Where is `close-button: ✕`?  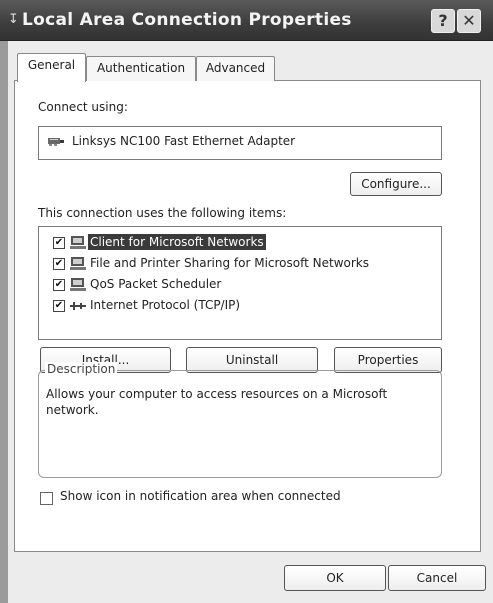
close-button: ✕ is located at coordinates (469, 21).